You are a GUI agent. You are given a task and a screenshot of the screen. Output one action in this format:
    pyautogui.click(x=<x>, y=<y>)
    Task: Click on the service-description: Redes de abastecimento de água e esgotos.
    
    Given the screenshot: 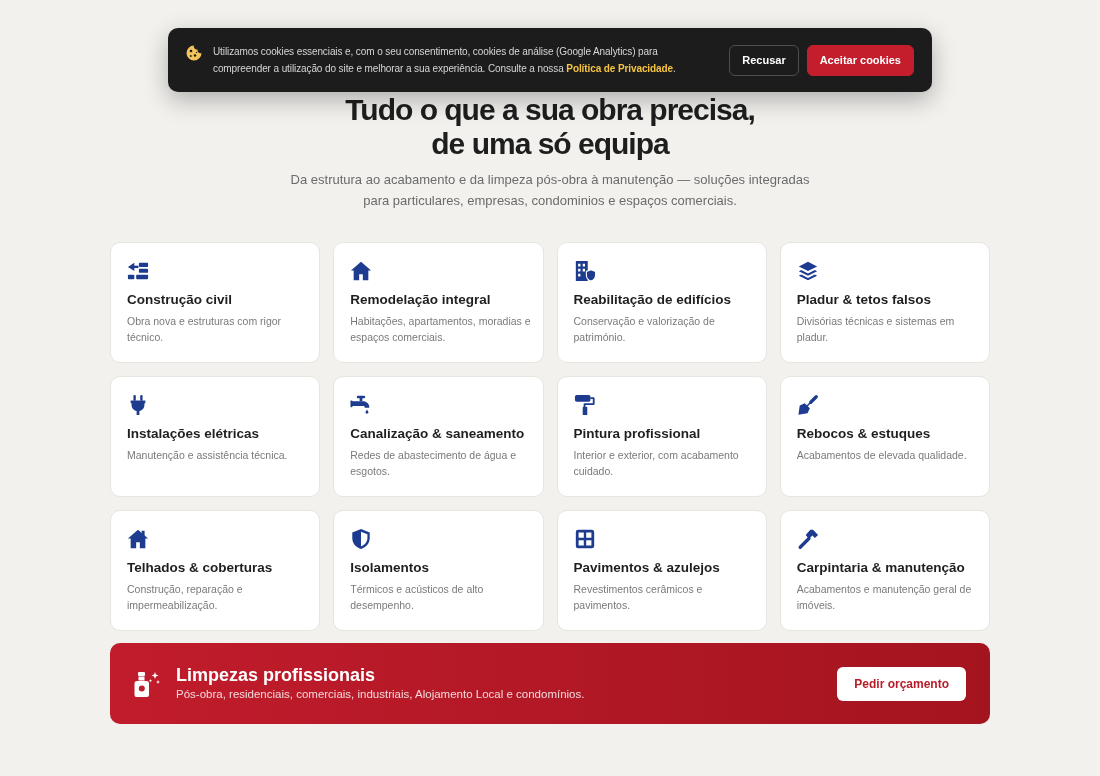 What is the action you would take?
    pyautogui.click(x=434, y=463)
    